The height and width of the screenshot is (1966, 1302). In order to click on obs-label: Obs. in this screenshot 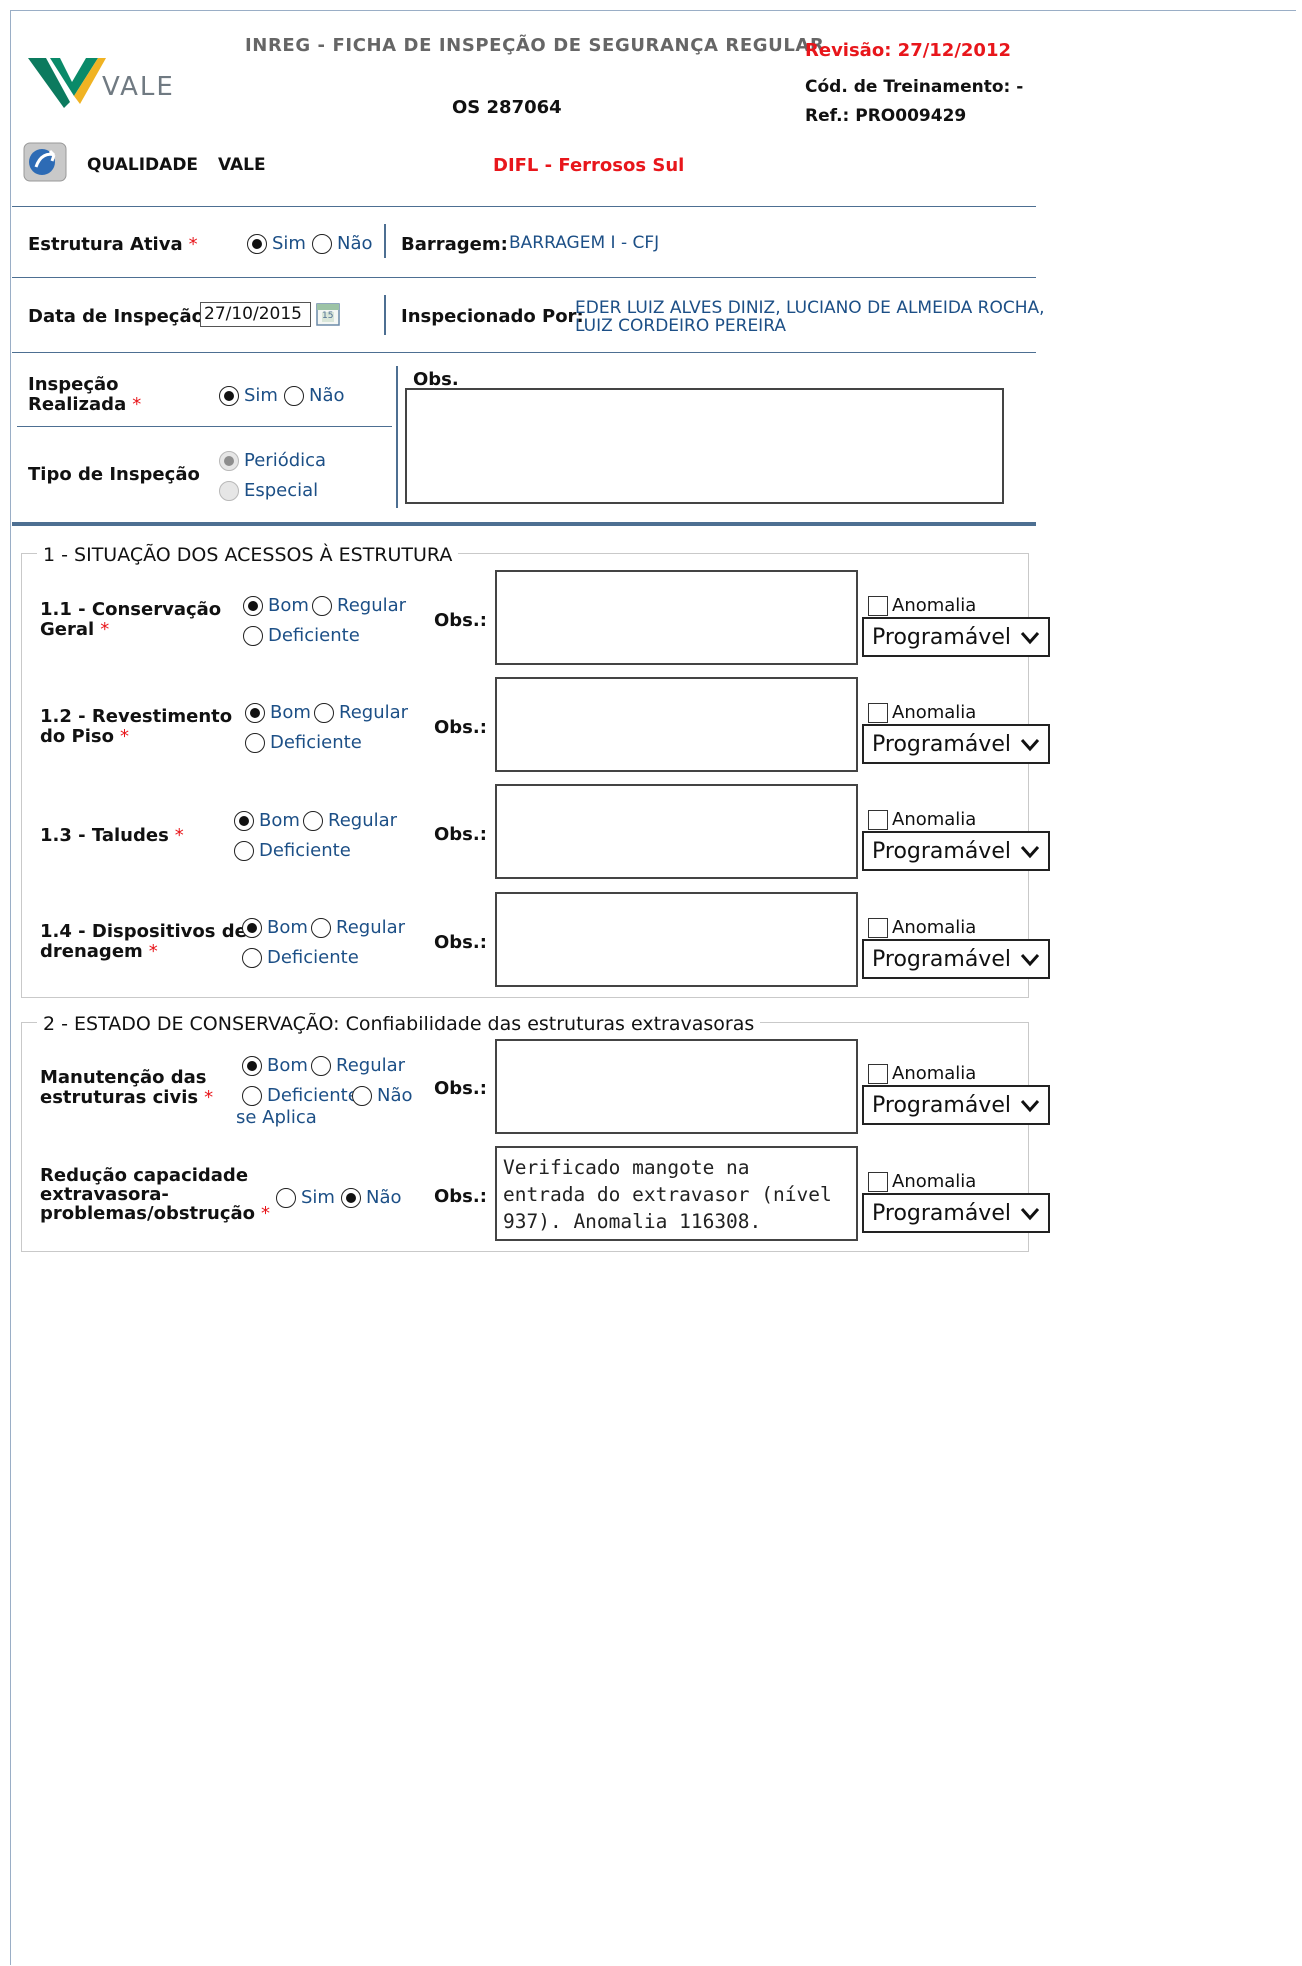, I will do `click(436, 379)`.